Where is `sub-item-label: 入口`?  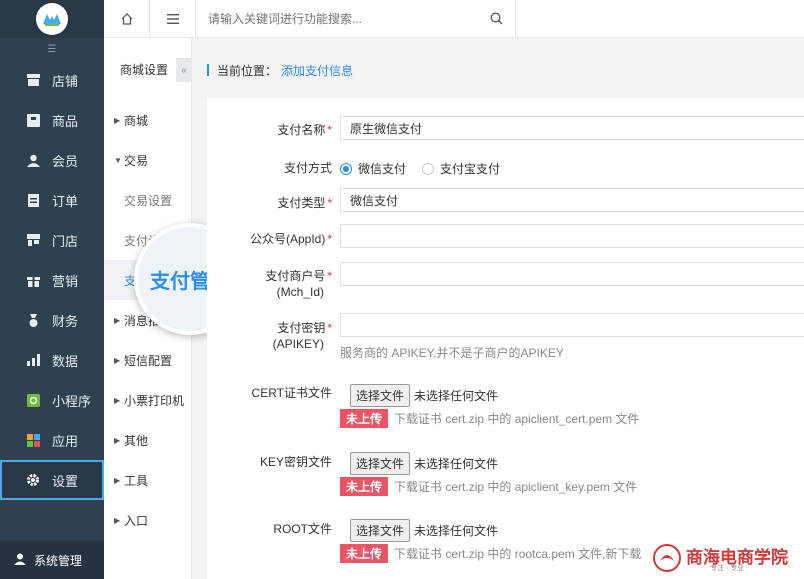 sub-item-label: 入口 is located at coordinates (136, 520).